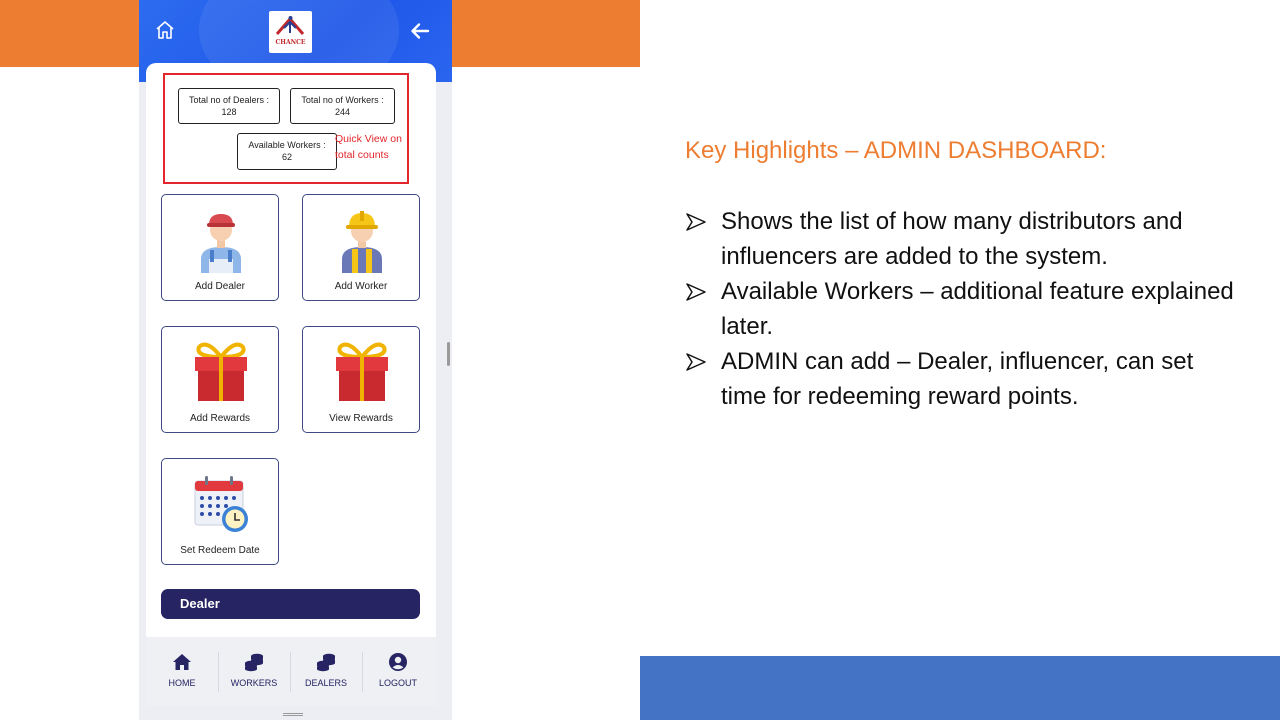  Describe the element at coordinates (229, 100) in the screenshot. I see `total-dealers-label: Total no of Dealers :` at that location.